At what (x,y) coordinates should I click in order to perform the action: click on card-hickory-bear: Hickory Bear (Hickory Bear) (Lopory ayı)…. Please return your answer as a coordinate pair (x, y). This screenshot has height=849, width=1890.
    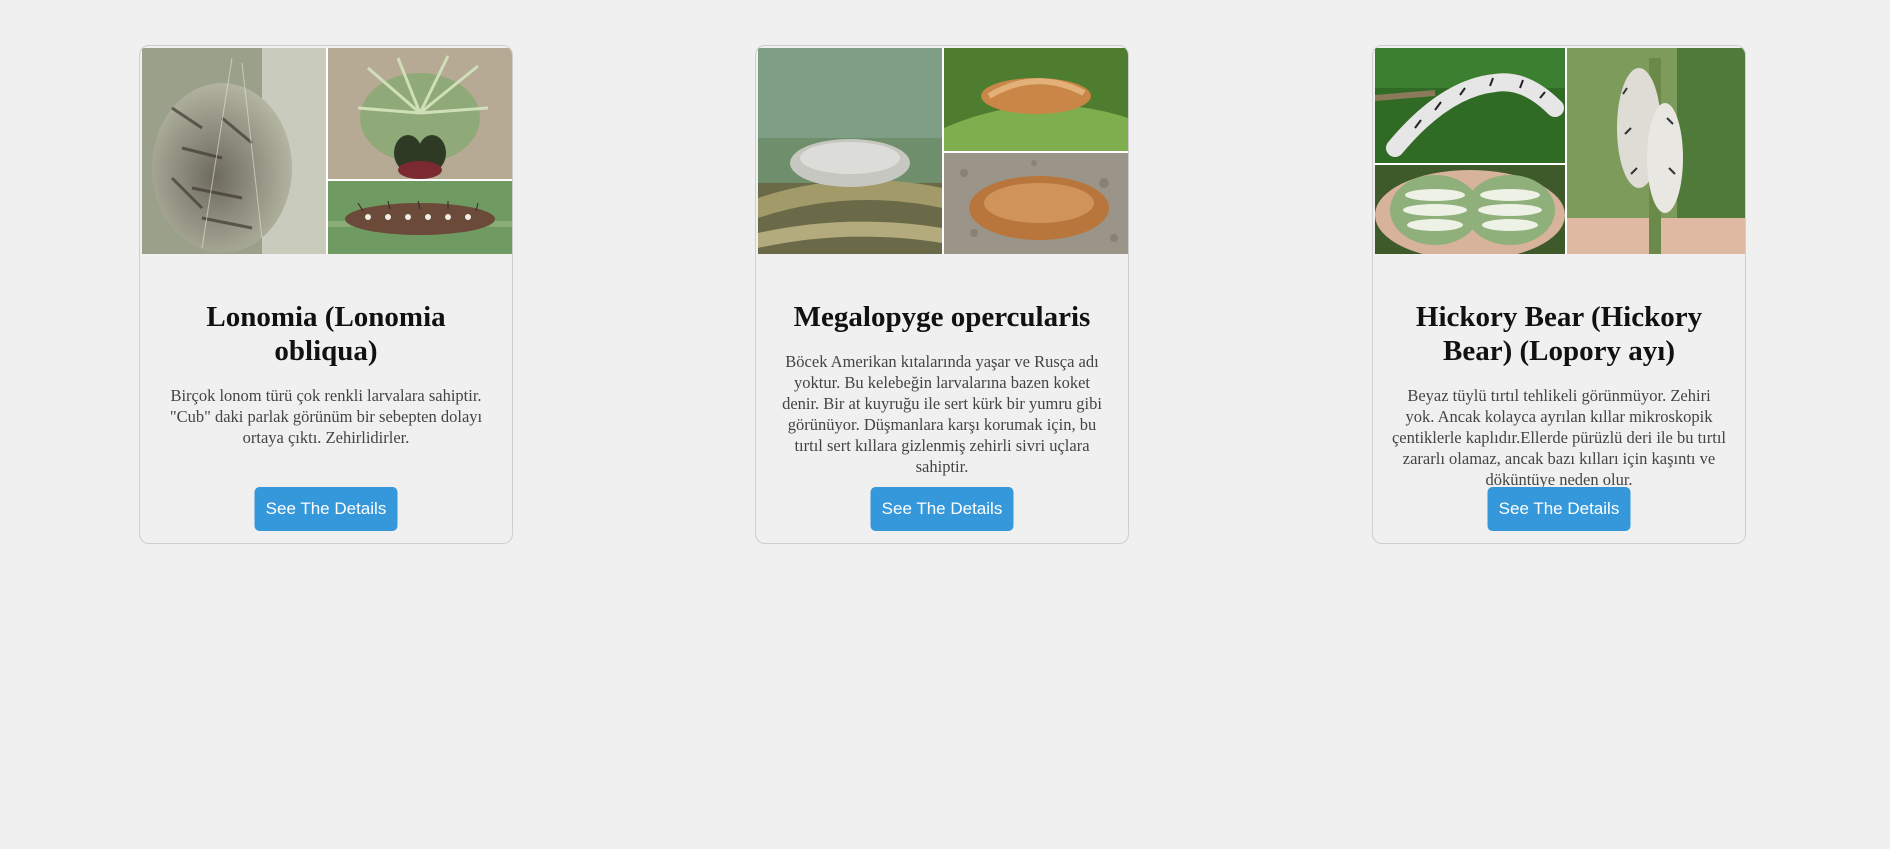
    Looking at the image, I should click on (1559, 294).